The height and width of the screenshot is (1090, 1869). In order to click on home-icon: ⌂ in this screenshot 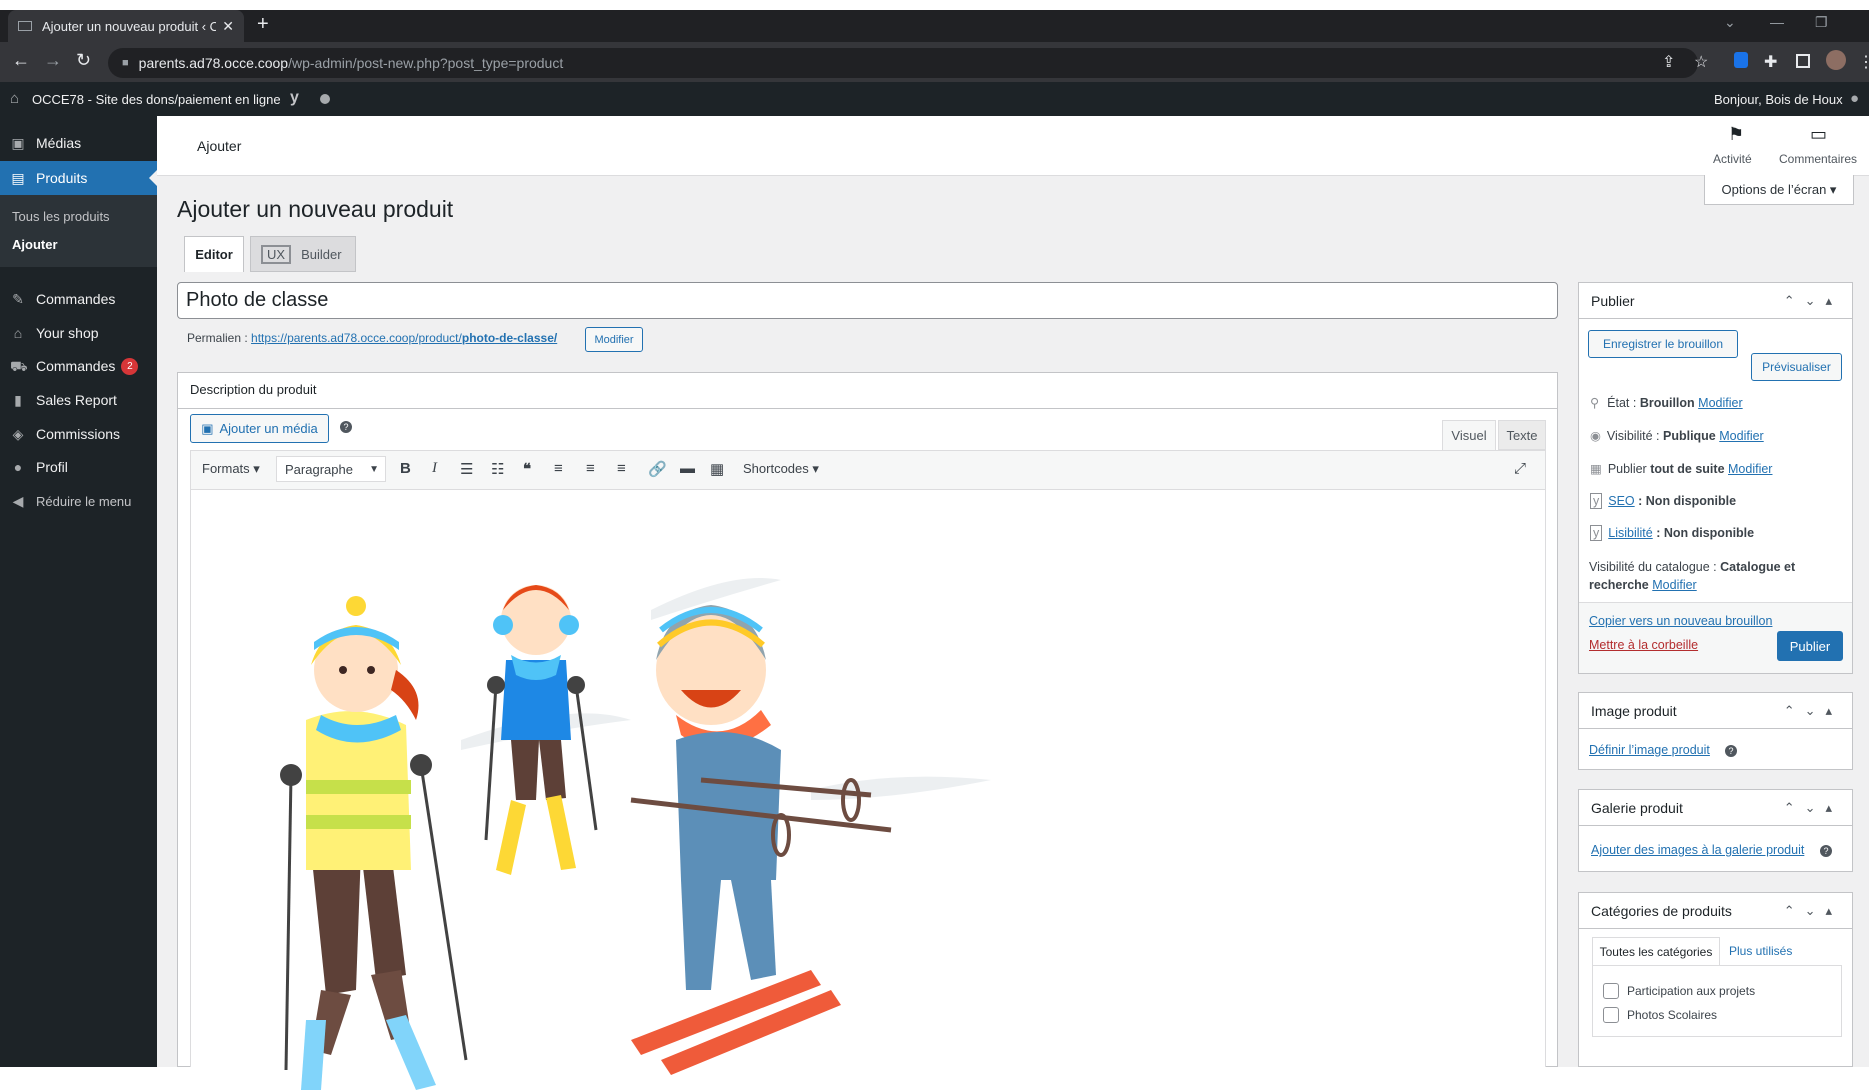, I will do `click(14, 98)`.